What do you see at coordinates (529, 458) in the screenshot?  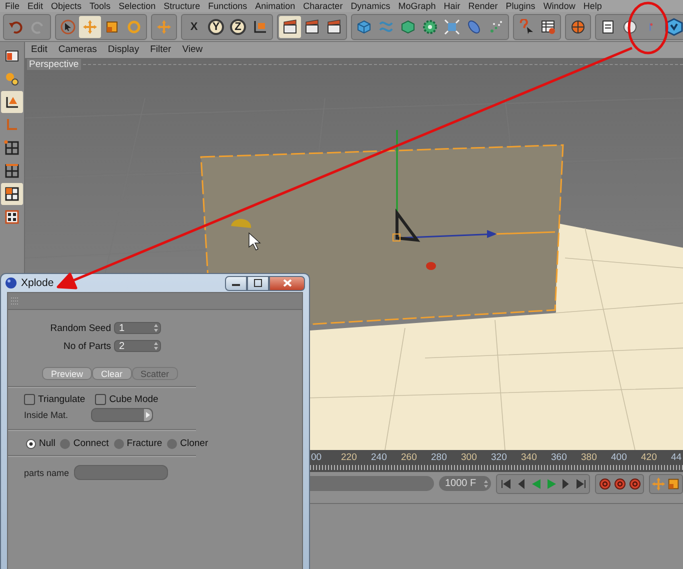 I see `frame-label: 340` at bounding box center [529, 458].